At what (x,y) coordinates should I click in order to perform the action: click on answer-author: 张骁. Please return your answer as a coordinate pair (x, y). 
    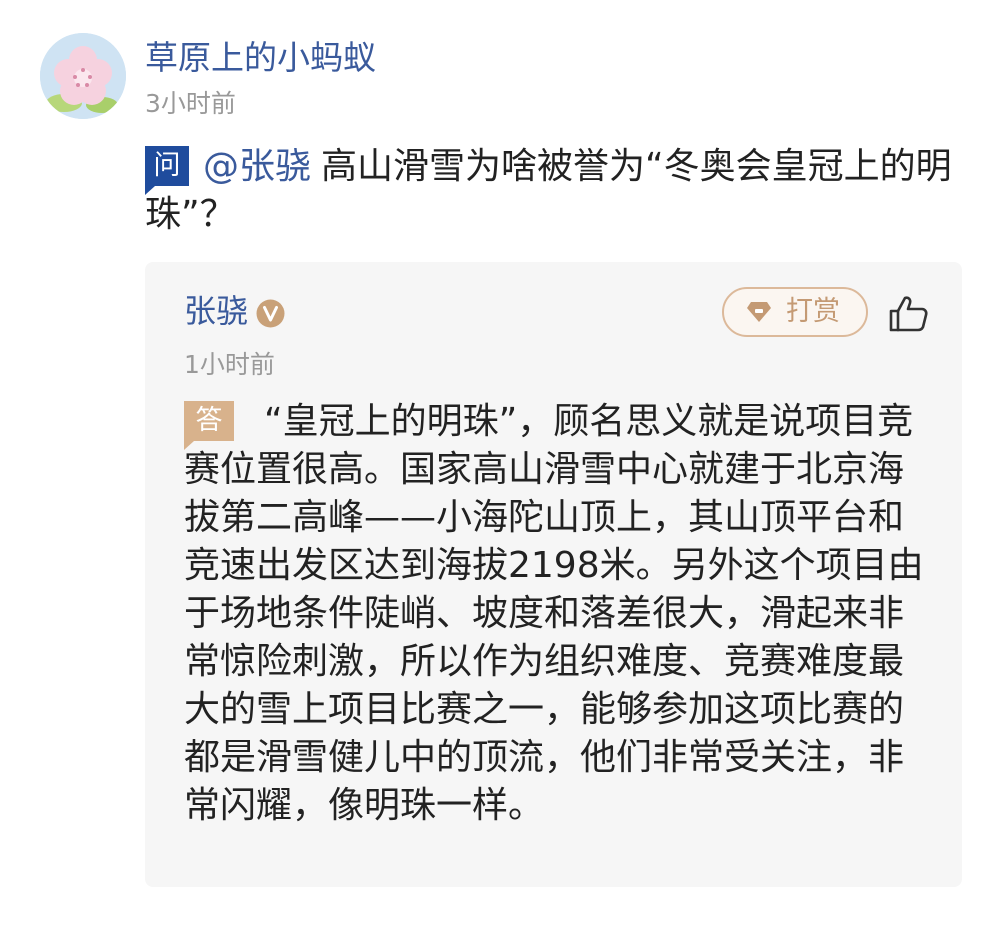
    Looking at the image, I should click on (216, 311).